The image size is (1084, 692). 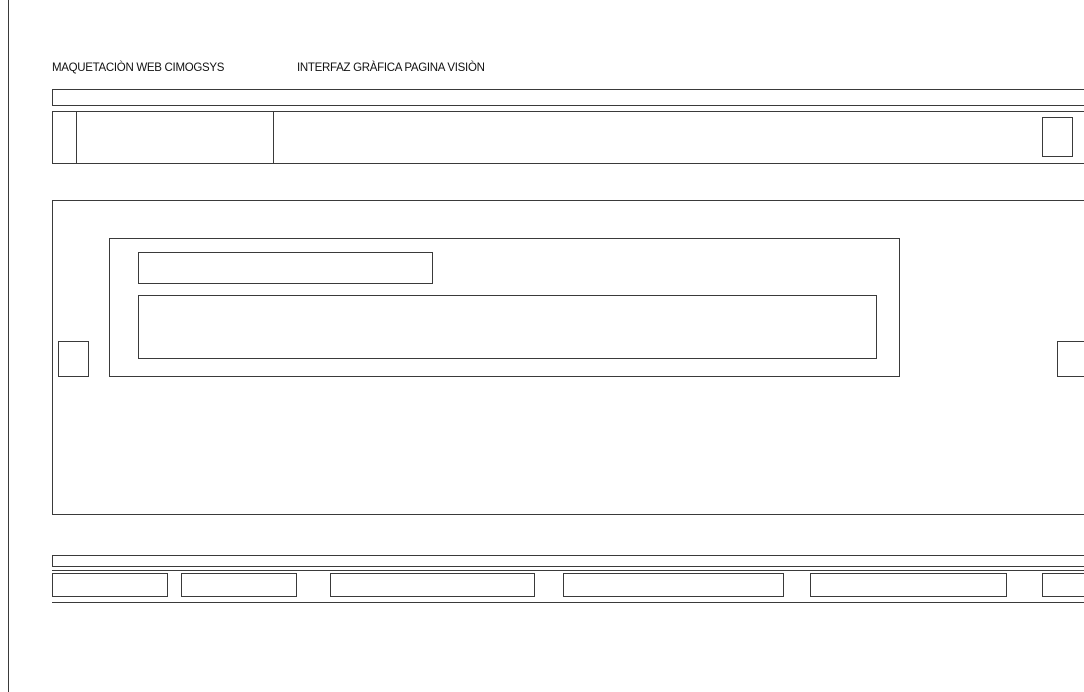 What do you see at coordinates (908, 585) in the screenshot?
I see `nav-item-5-placeholder` at bounding box center [908, 585].